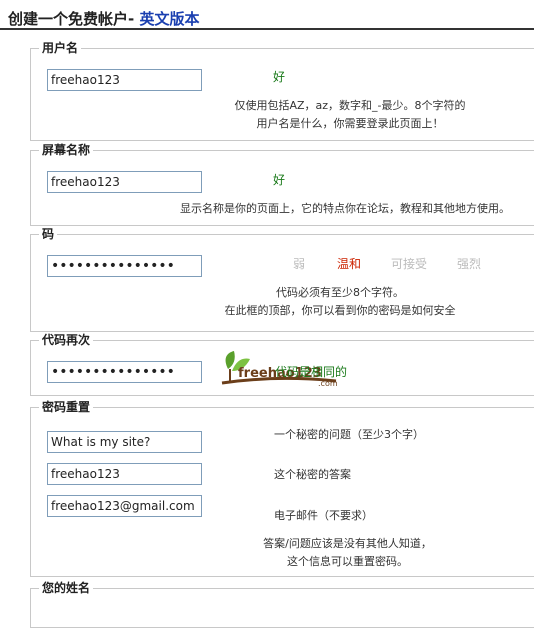 This screenshot has width=534, height=628. Describe the element at coordinates (311, 372) in the screenshot. I see `password-match-message: 代码是相同的` at that location.